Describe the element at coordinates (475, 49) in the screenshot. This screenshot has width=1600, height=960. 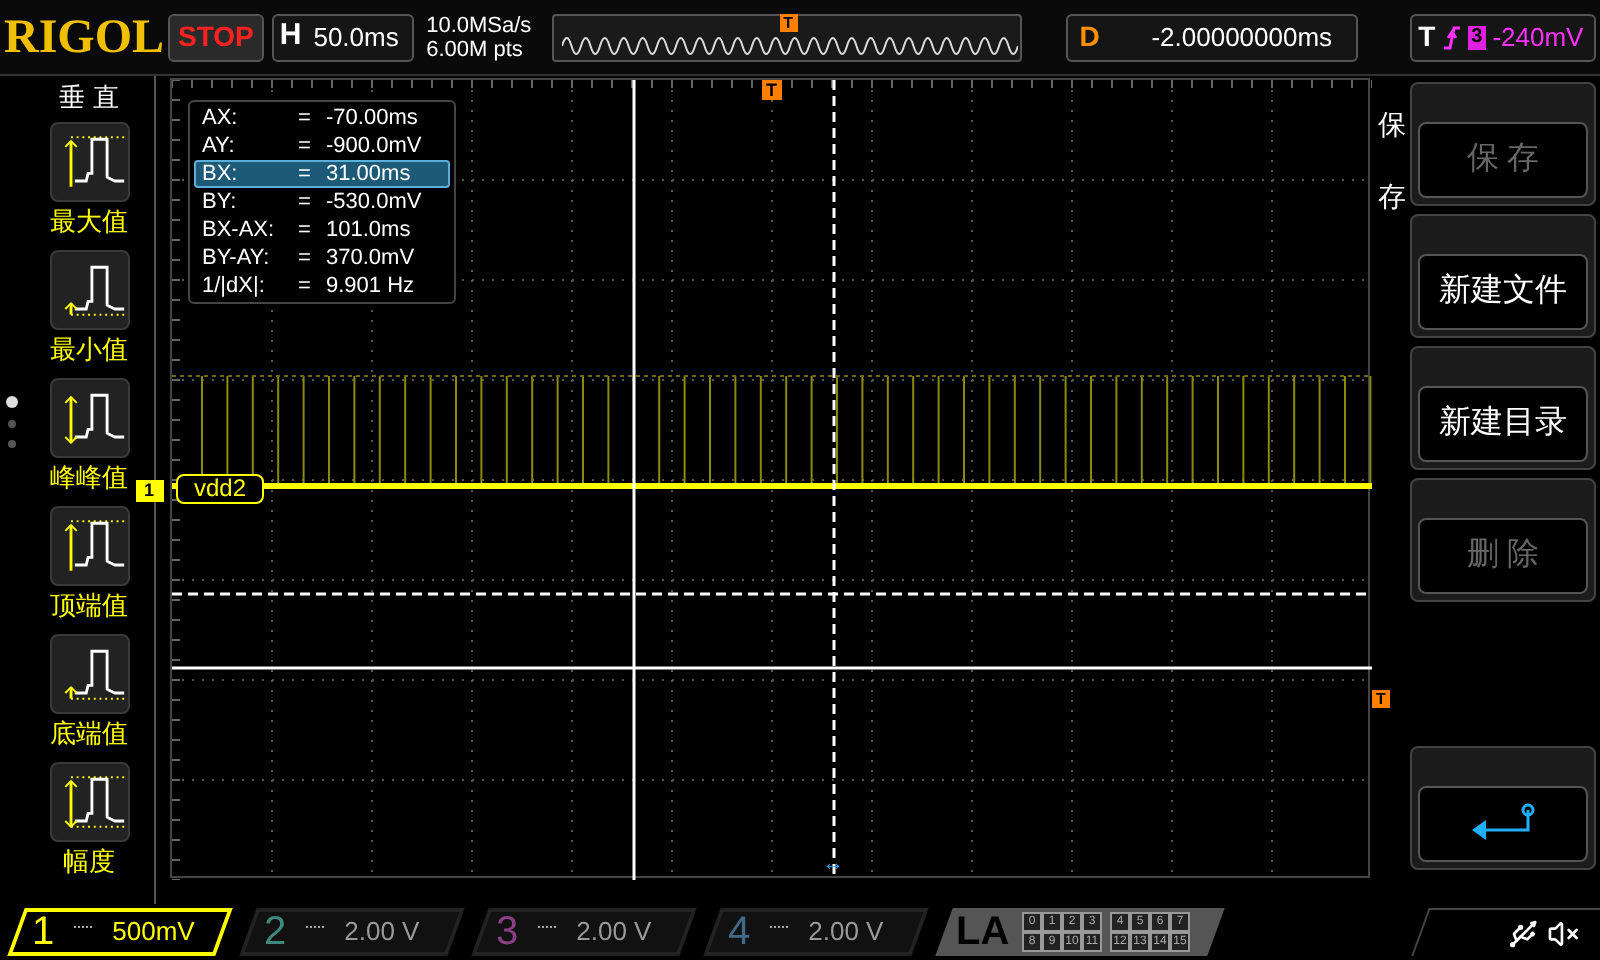
I see `memory-depth: 6.00M pts` at that location.